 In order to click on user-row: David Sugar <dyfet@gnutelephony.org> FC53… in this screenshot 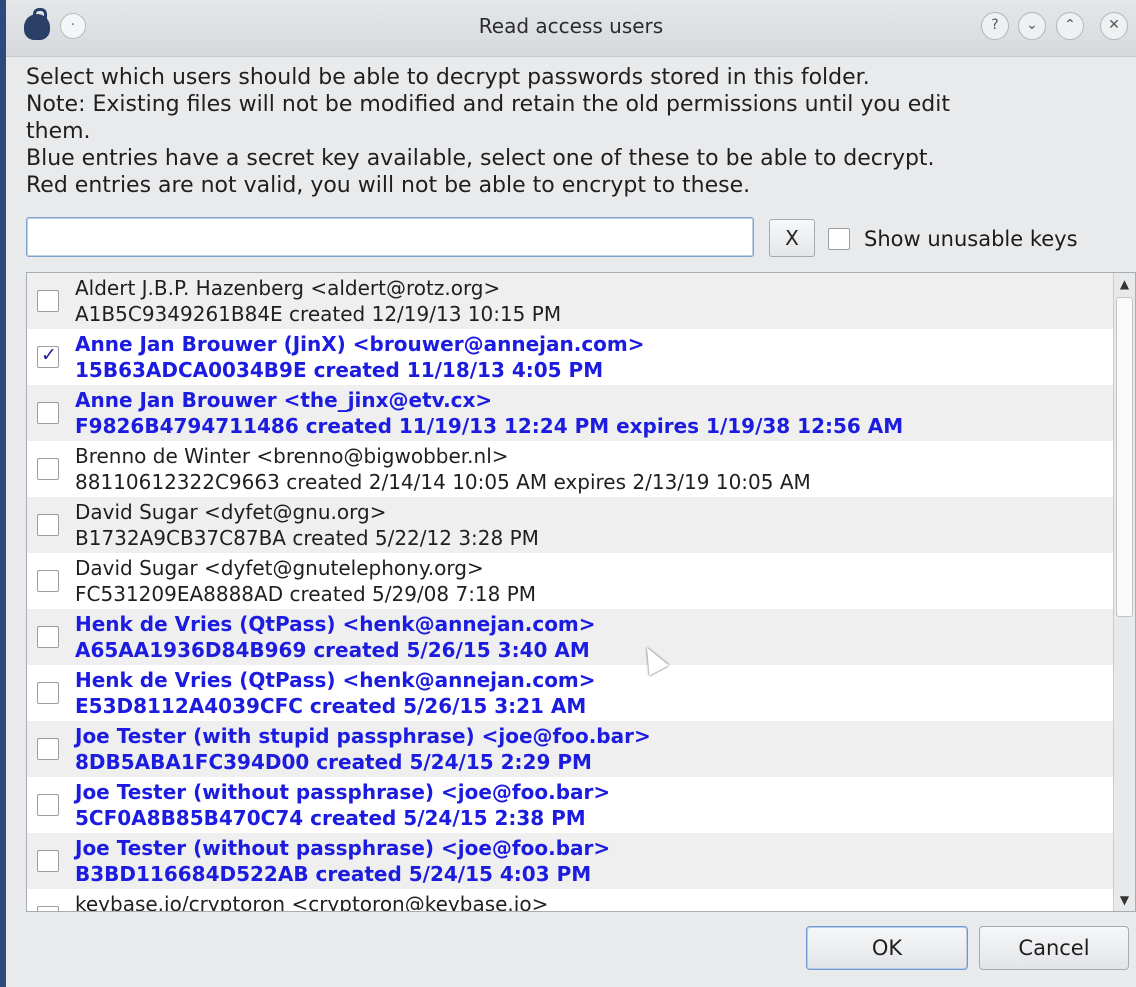, I will do `click(570, 581)`.